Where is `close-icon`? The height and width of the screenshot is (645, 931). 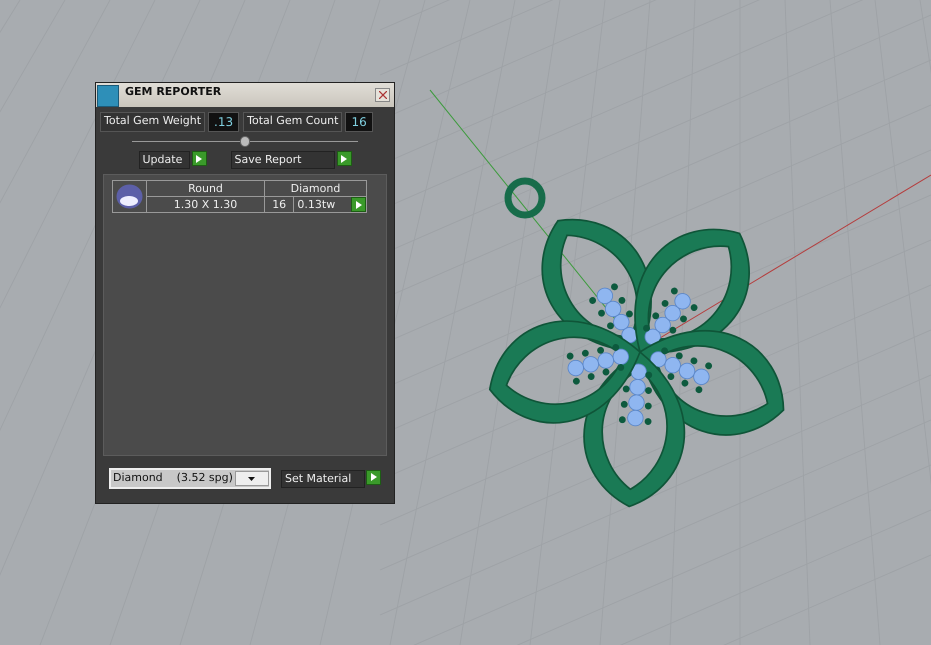
close-icon is located at coordinates (382, 95).